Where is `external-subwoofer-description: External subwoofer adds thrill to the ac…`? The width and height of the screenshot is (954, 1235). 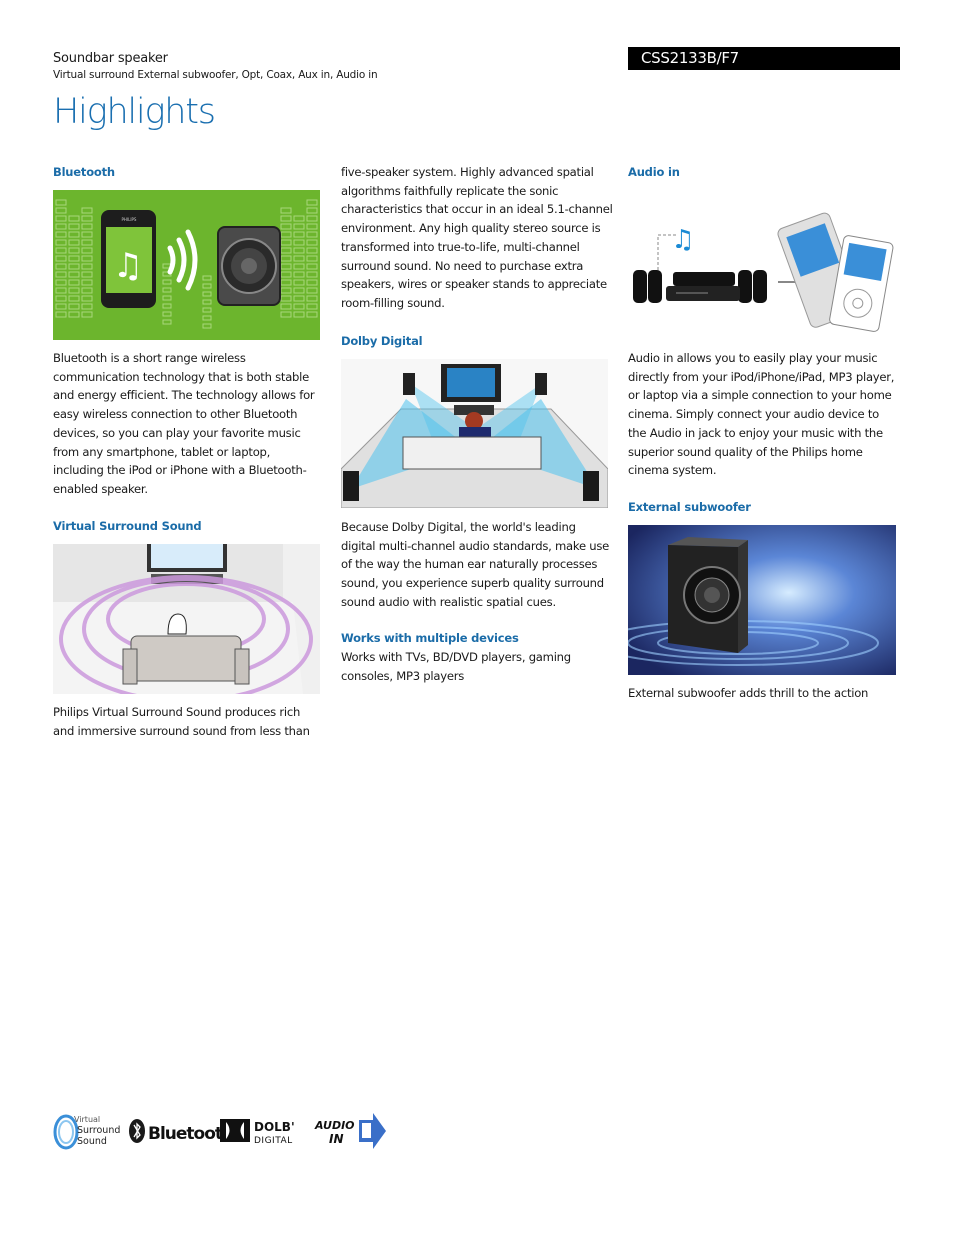 external-subwoofer-description: External subwoofer adds thrill to the ac… is located at coordinates (748, 693).